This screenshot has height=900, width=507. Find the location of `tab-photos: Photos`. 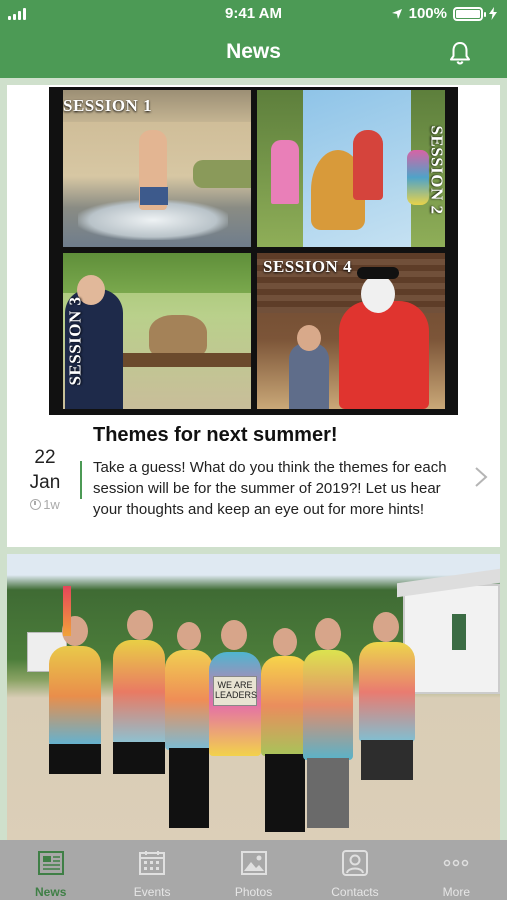

tab-photos: Photos is located at coordinates (253, 870).